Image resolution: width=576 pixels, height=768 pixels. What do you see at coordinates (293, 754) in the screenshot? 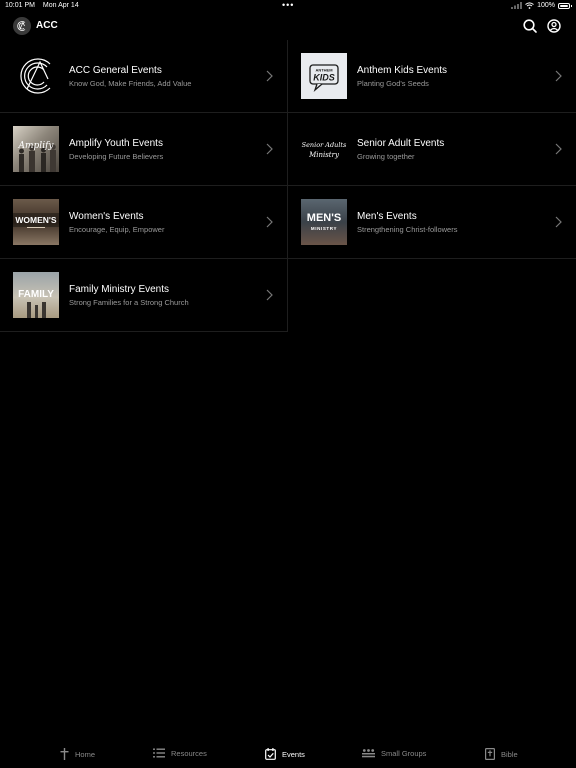
I see `tab-label: Events` at bounding box center [293, 754].